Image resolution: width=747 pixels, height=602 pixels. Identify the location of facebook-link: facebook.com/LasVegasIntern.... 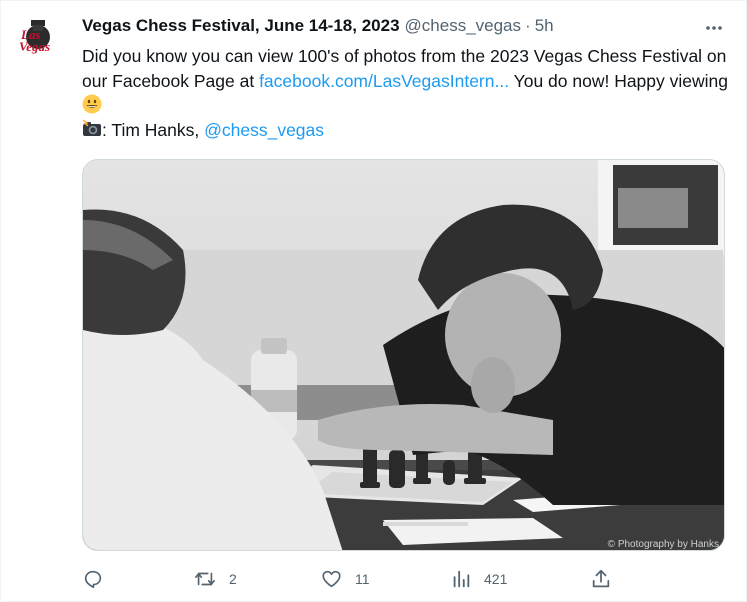
(384, 81).